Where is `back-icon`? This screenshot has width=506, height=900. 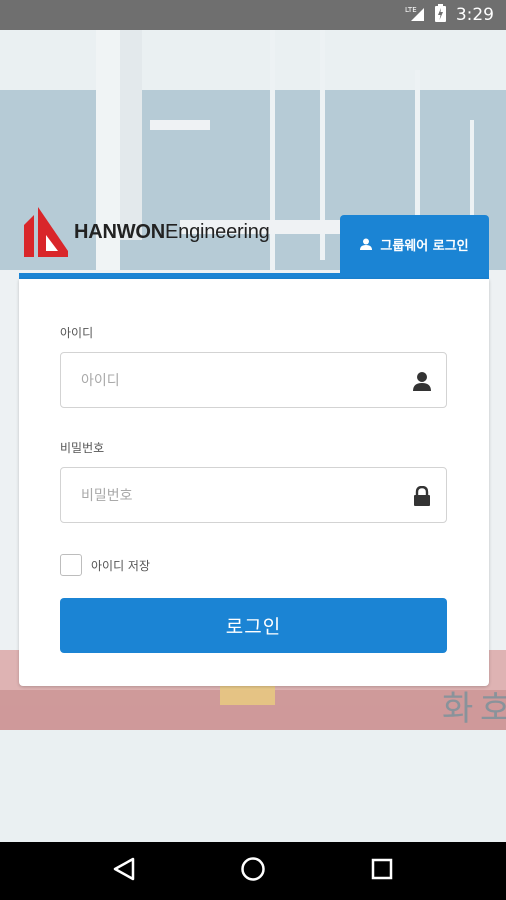 back-icon is located at coordinates (124, 871).